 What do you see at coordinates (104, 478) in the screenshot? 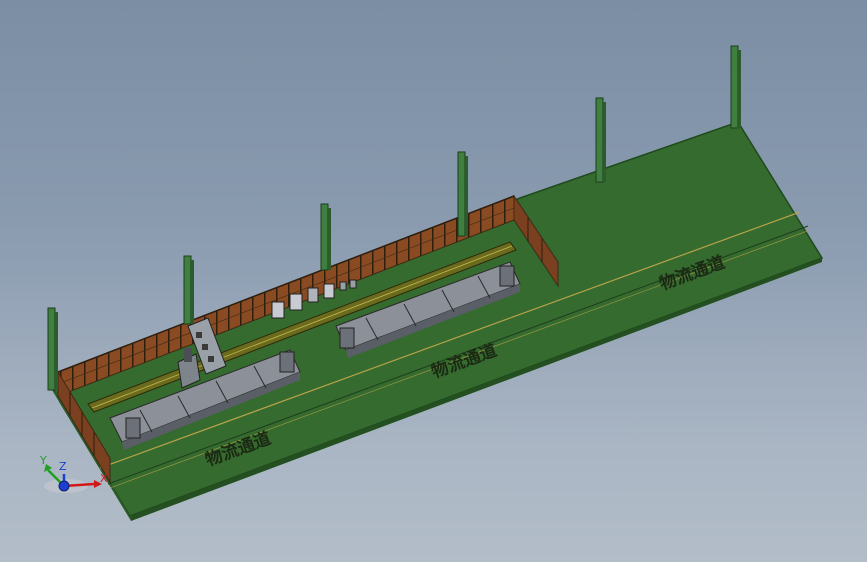
I see `x-axis-label: X` at bounding box center [104, 478].